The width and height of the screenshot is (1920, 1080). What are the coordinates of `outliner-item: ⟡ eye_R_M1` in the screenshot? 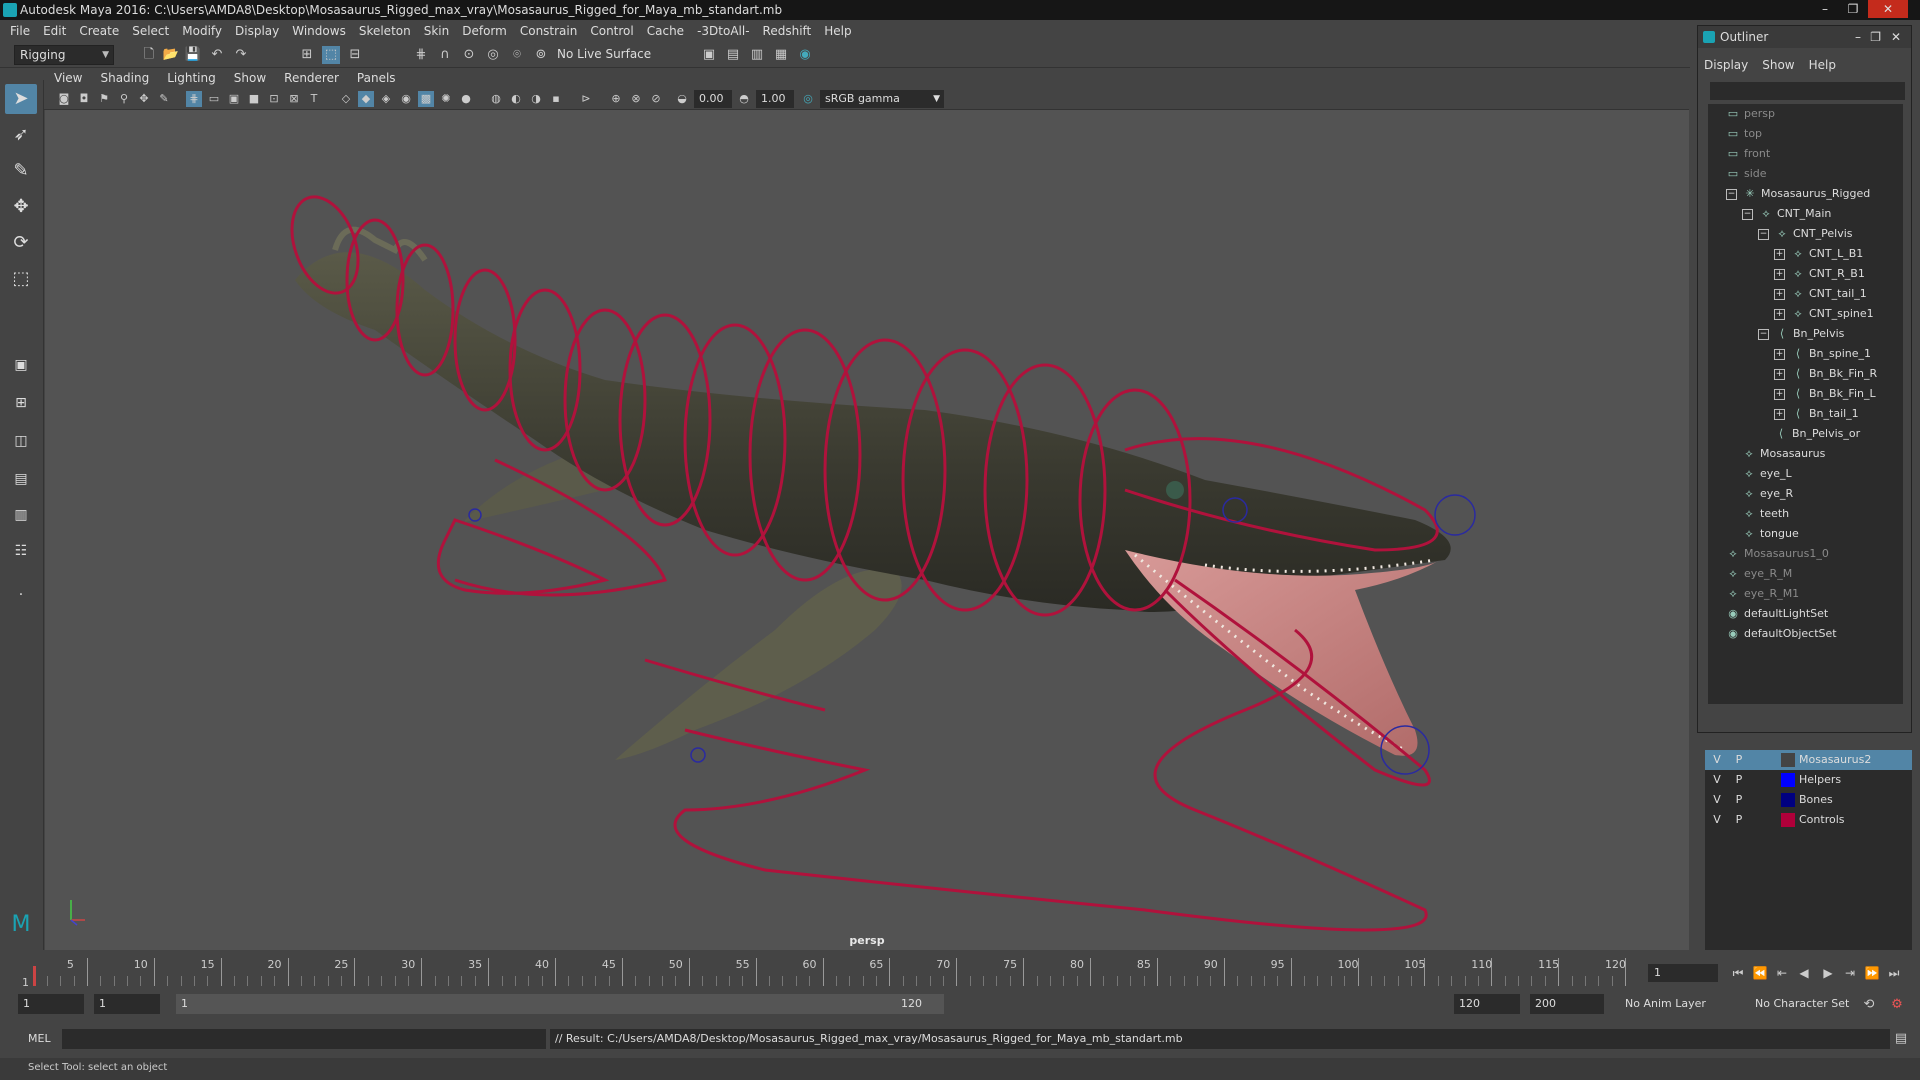 It's located at (1762, 594).